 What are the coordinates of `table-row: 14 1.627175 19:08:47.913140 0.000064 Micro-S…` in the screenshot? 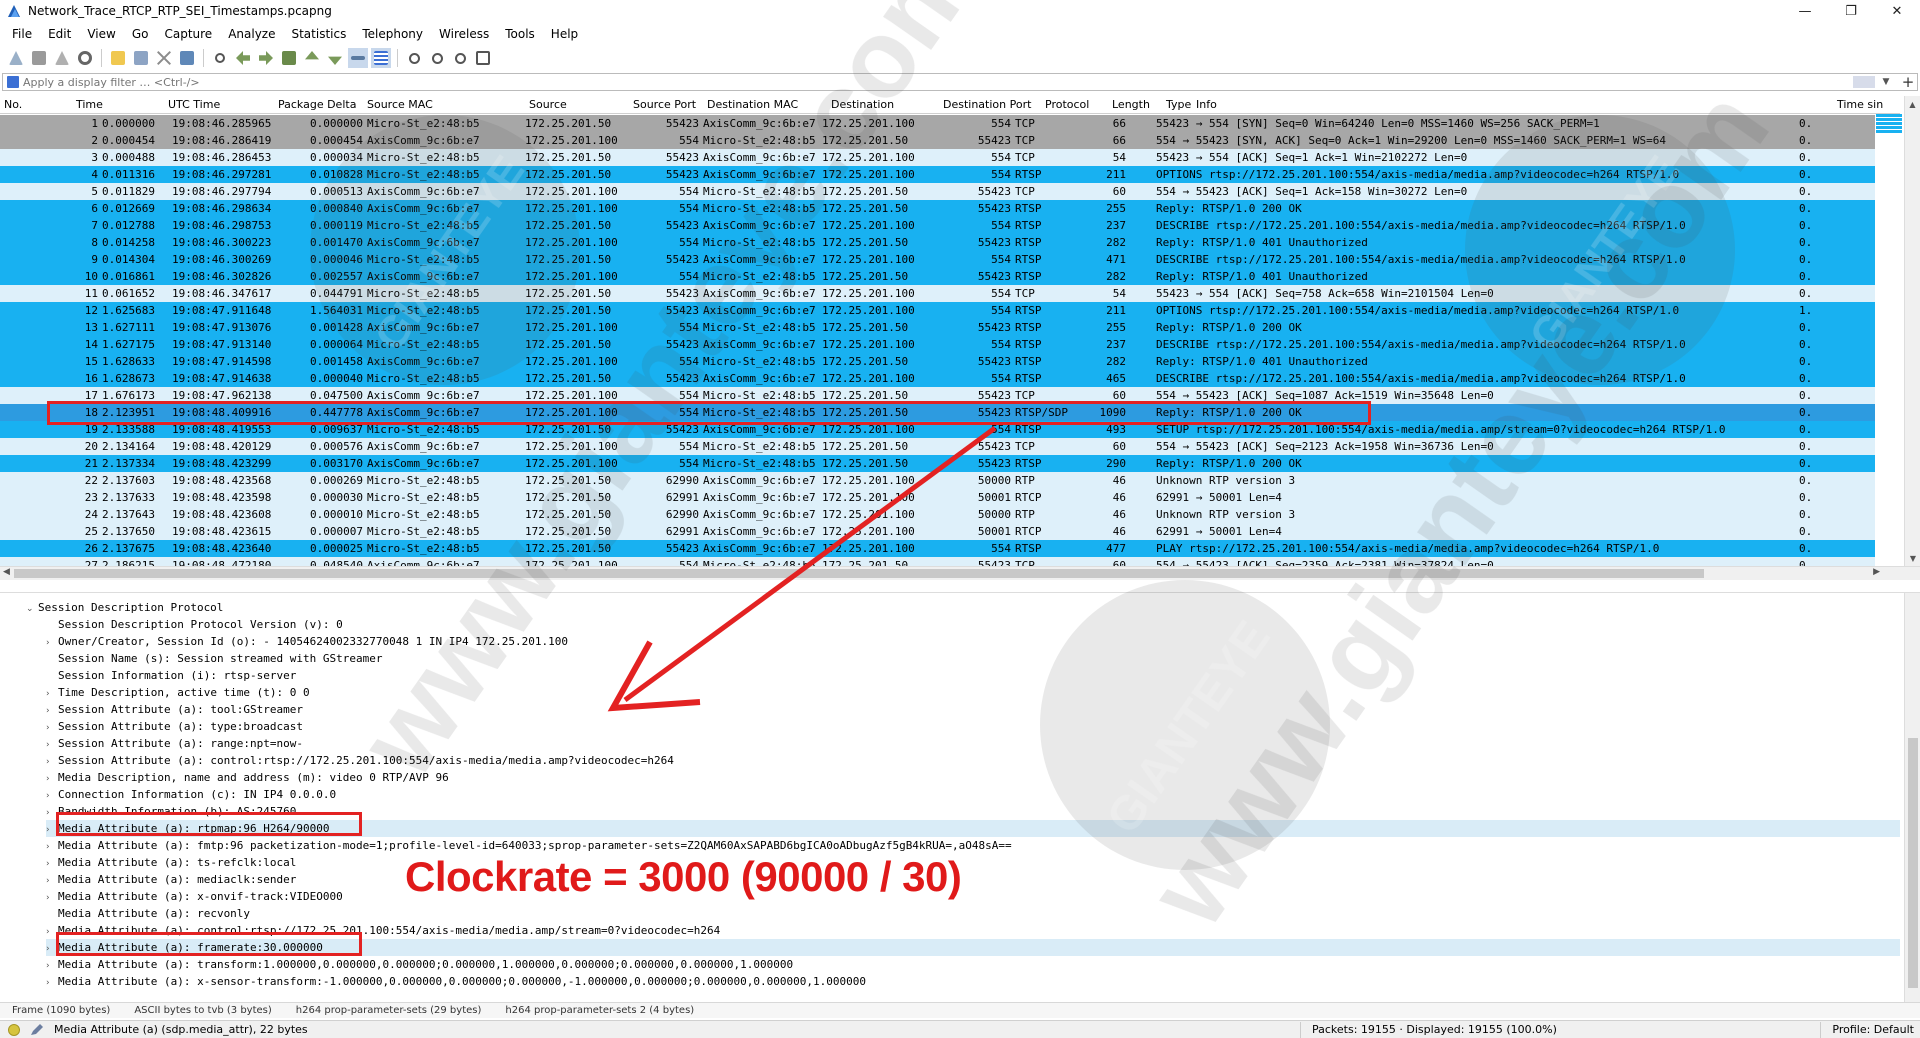 It's located at (937, 344).